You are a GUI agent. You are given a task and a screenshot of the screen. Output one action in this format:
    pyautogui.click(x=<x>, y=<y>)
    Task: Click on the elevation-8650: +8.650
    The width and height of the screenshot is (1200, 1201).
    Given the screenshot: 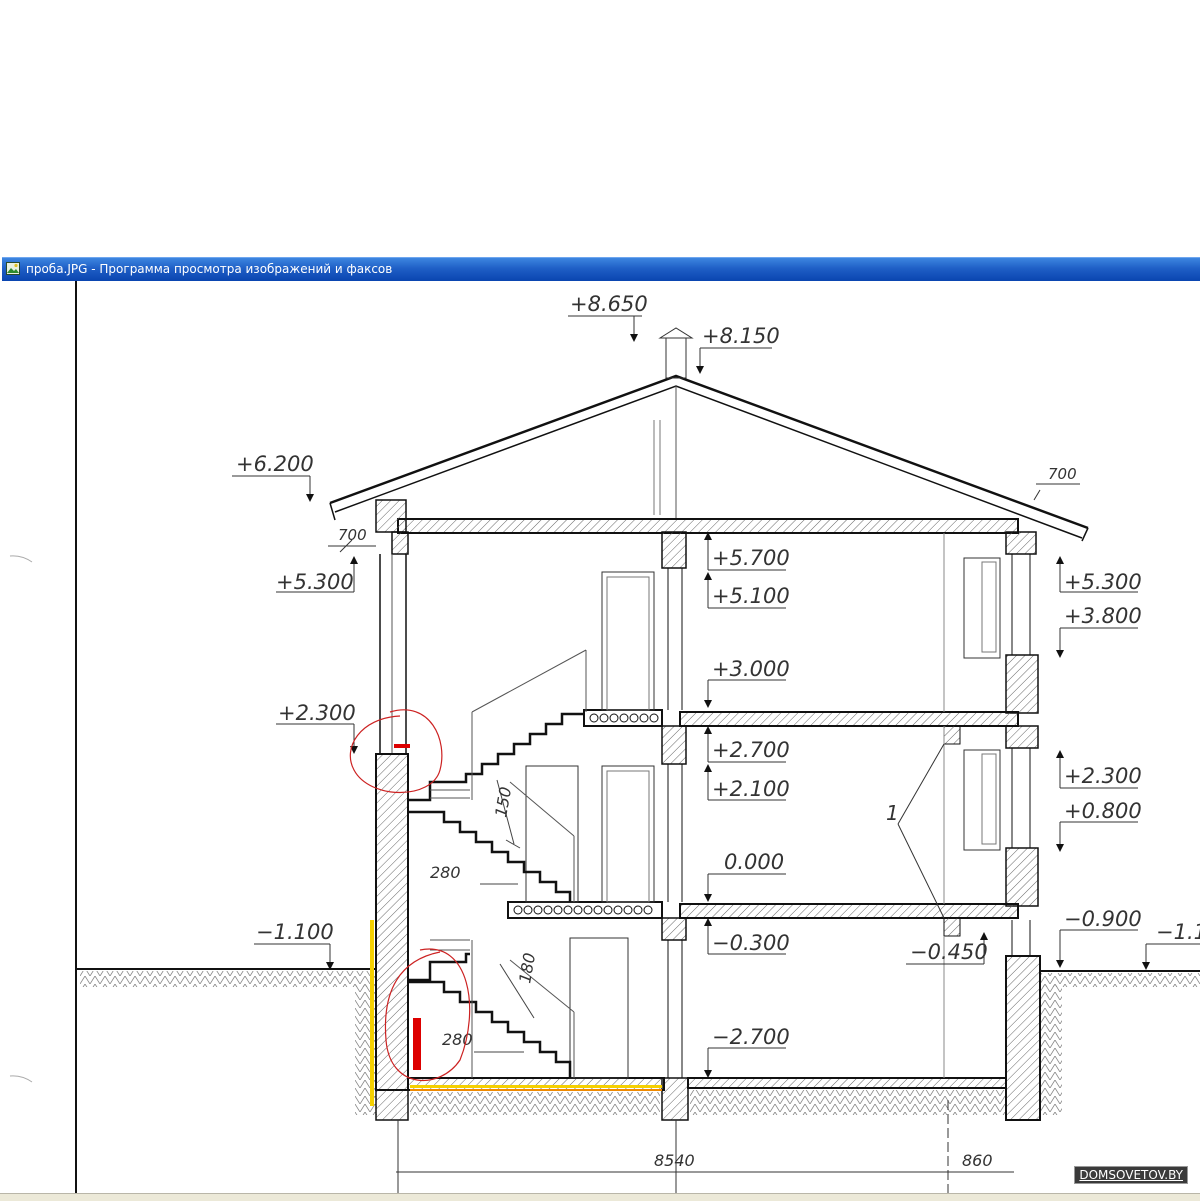 What is the action you would take?
    pyautogui.click(x=609, y=304)
    